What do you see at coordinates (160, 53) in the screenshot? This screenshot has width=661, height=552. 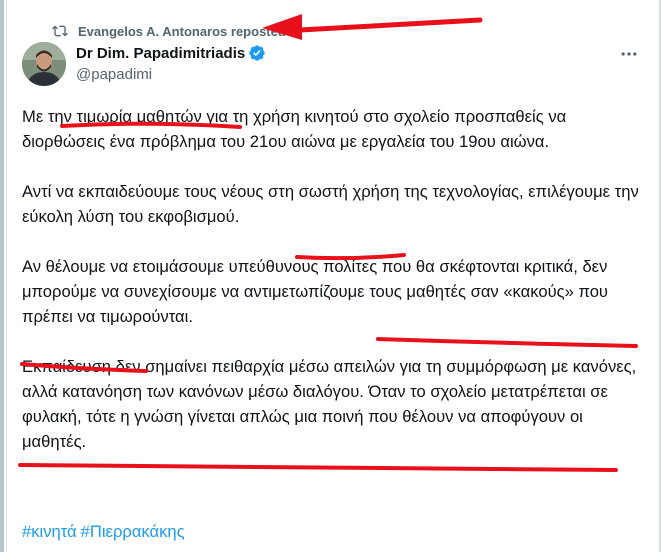 I see `author-name: Dr Dim. Papadimitriadis` at bounding box center [160, 53].